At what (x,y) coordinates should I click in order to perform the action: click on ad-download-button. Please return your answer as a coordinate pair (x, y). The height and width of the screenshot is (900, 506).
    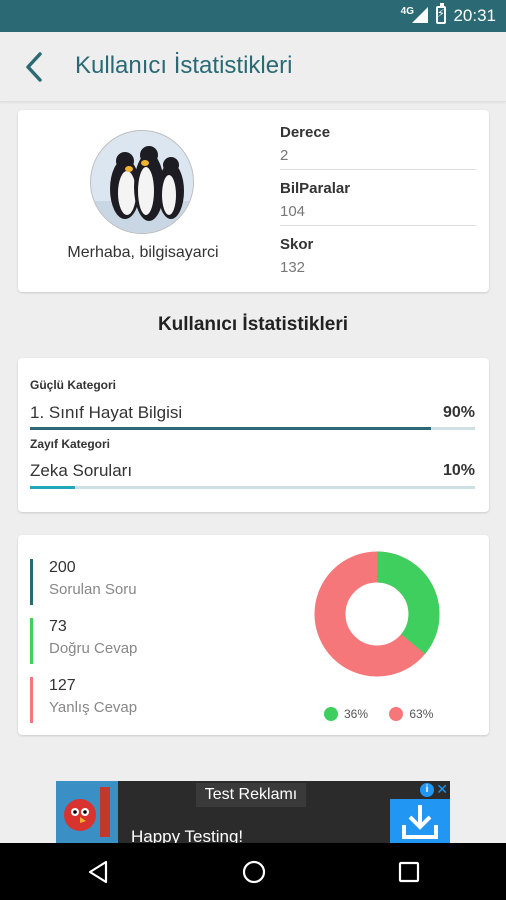
    Looking at the image, I should click on (420, 821).